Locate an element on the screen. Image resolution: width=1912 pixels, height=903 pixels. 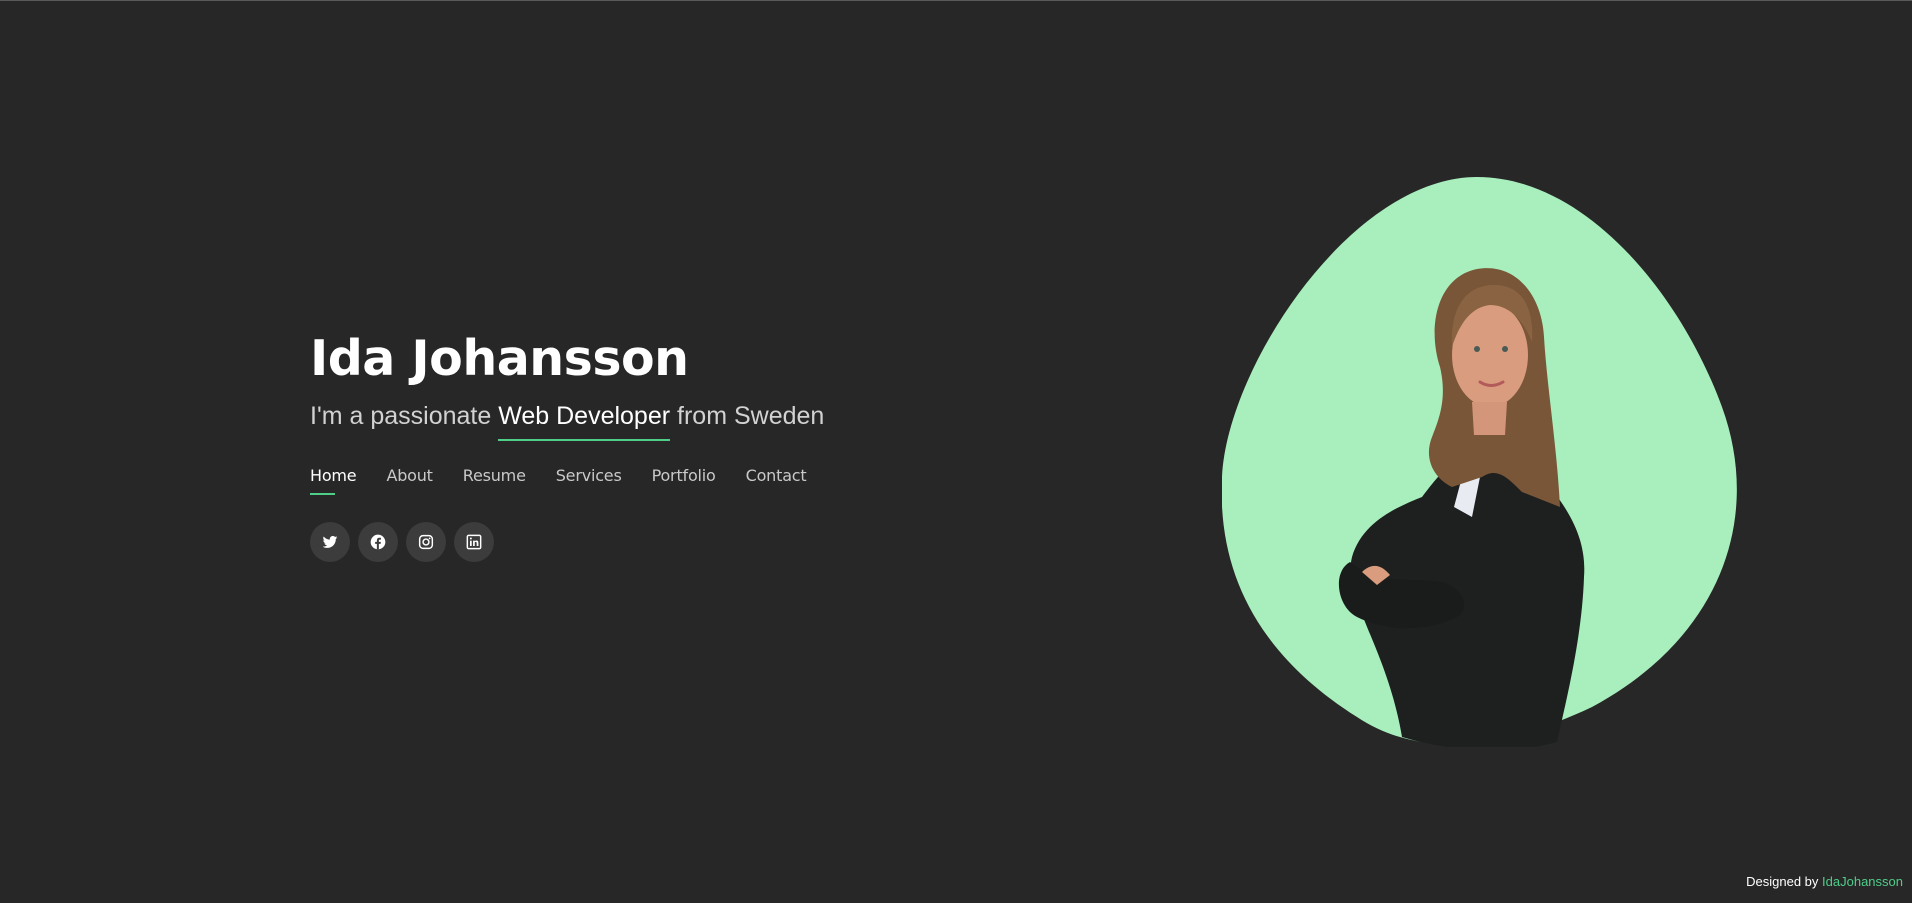
nav-item-home: Home is located at coordinates (333, 479).